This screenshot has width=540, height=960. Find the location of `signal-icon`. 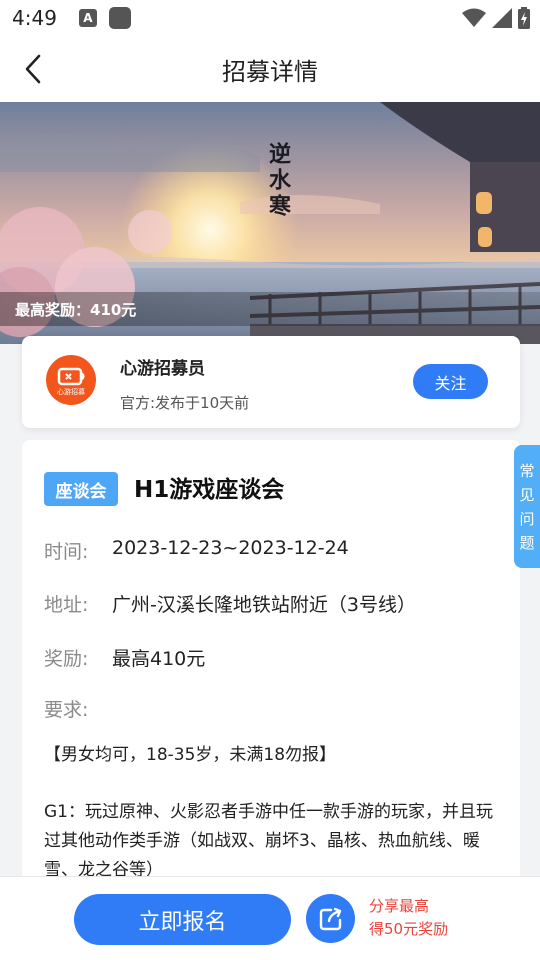

signal-icon is located at coordinates (502, 18).